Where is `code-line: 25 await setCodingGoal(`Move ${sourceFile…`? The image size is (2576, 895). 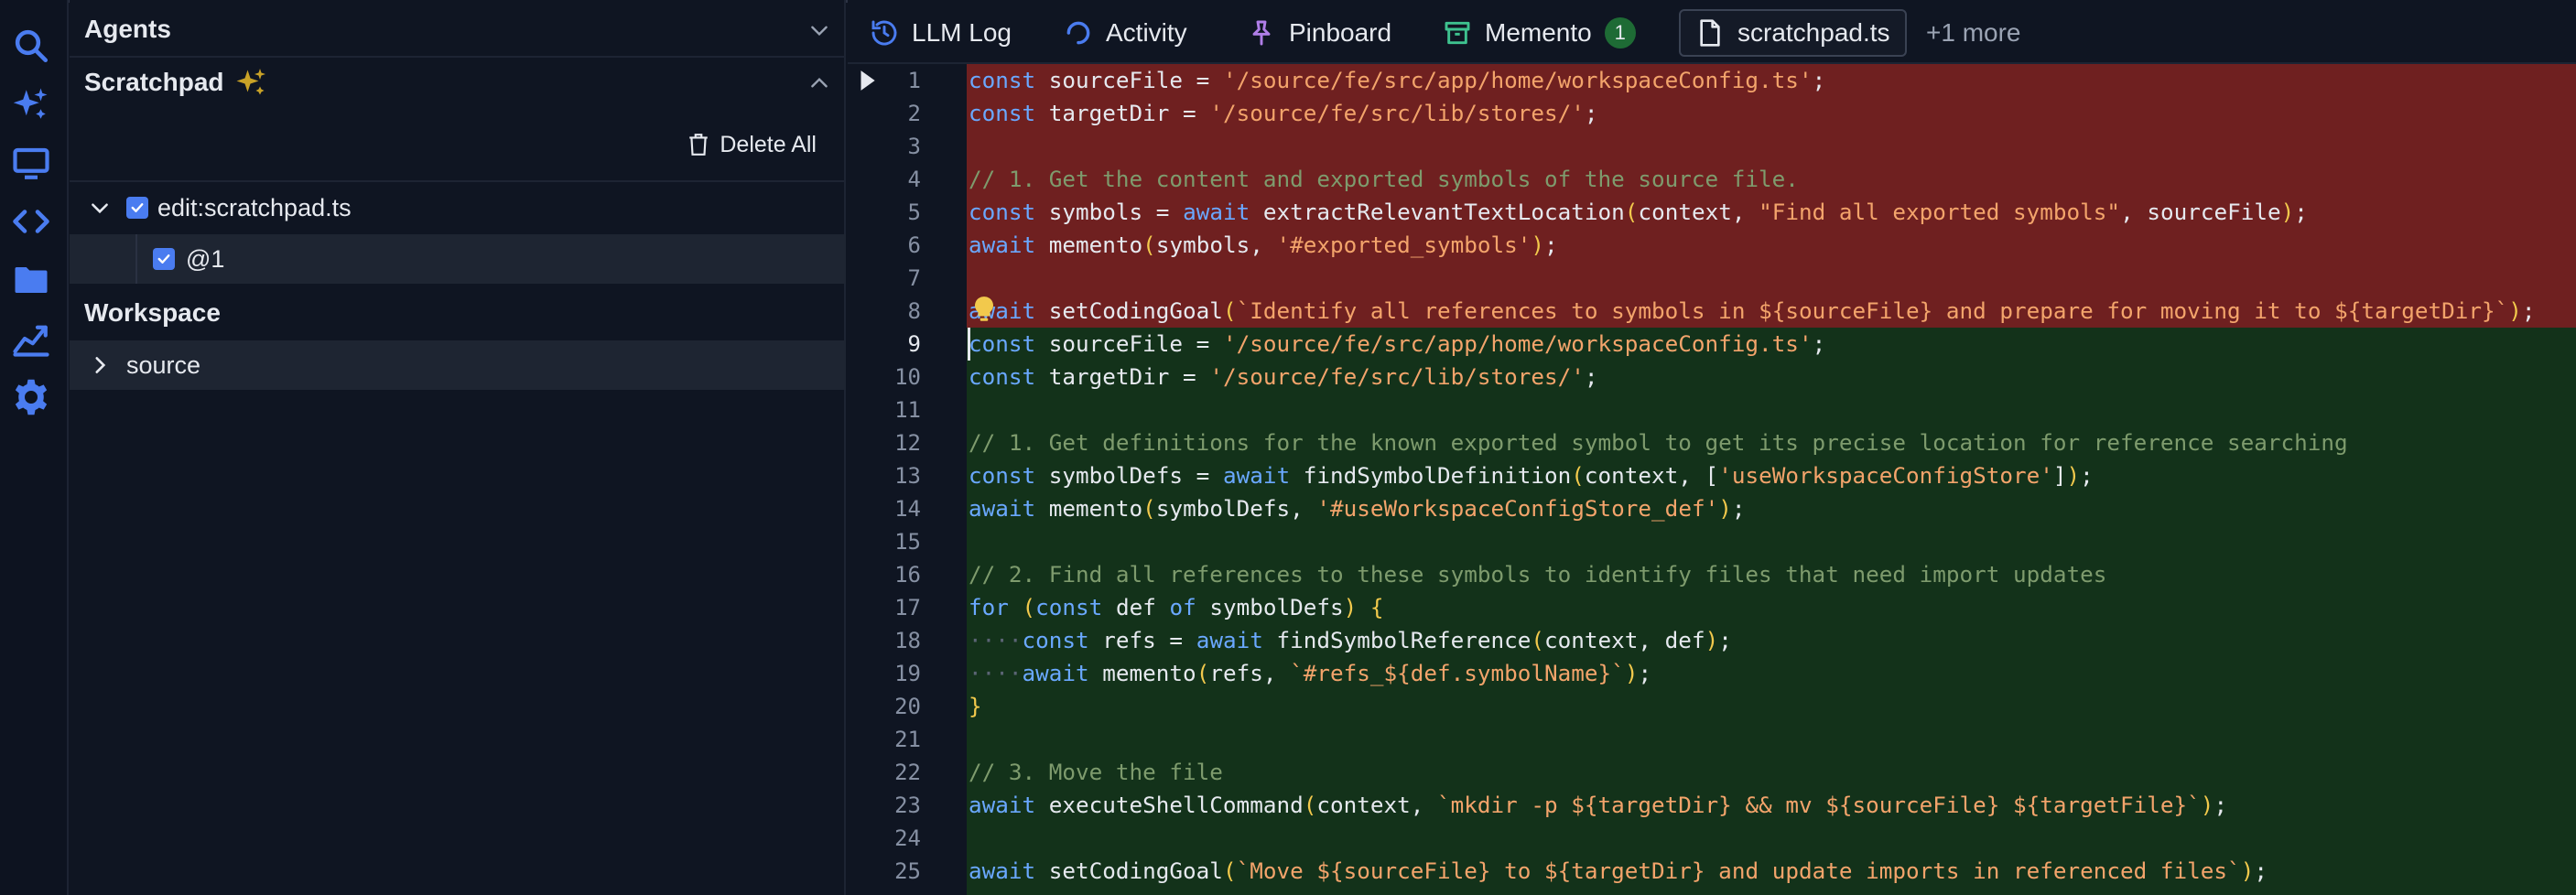
code-line: 25 await setCodingGoal(`Move ${sourceFile… is located at coordinates (1712, 871).